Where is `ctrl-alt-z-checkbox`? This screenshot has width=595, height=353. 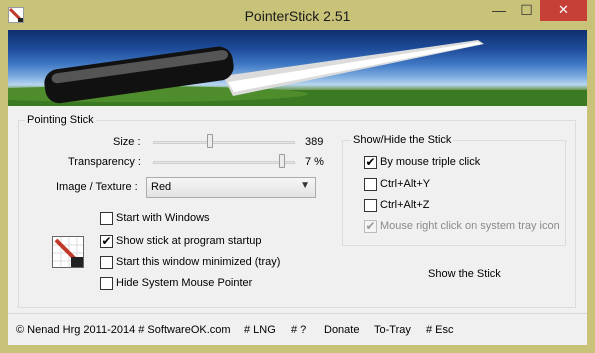 ctrl-alt-z-checkbox is located at coordinates (370, 205).